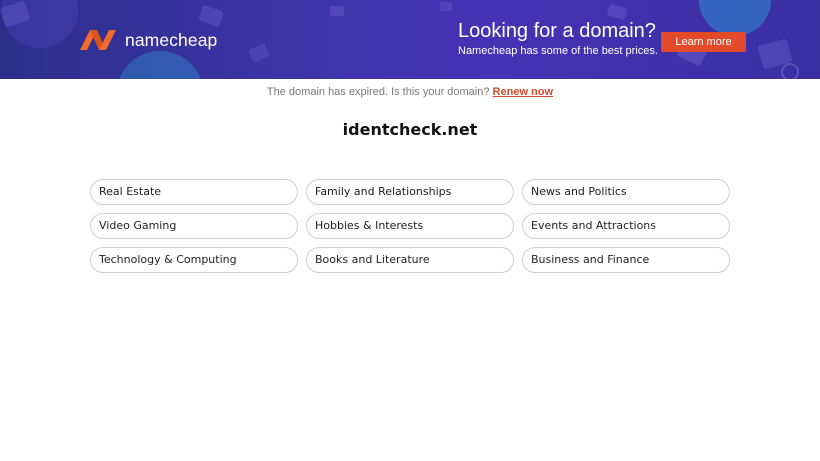 The width and height of the screenshot is (820, 461). I want to click on promo-subtitle: Namecheap has some of the best prices., so click(558, 51).